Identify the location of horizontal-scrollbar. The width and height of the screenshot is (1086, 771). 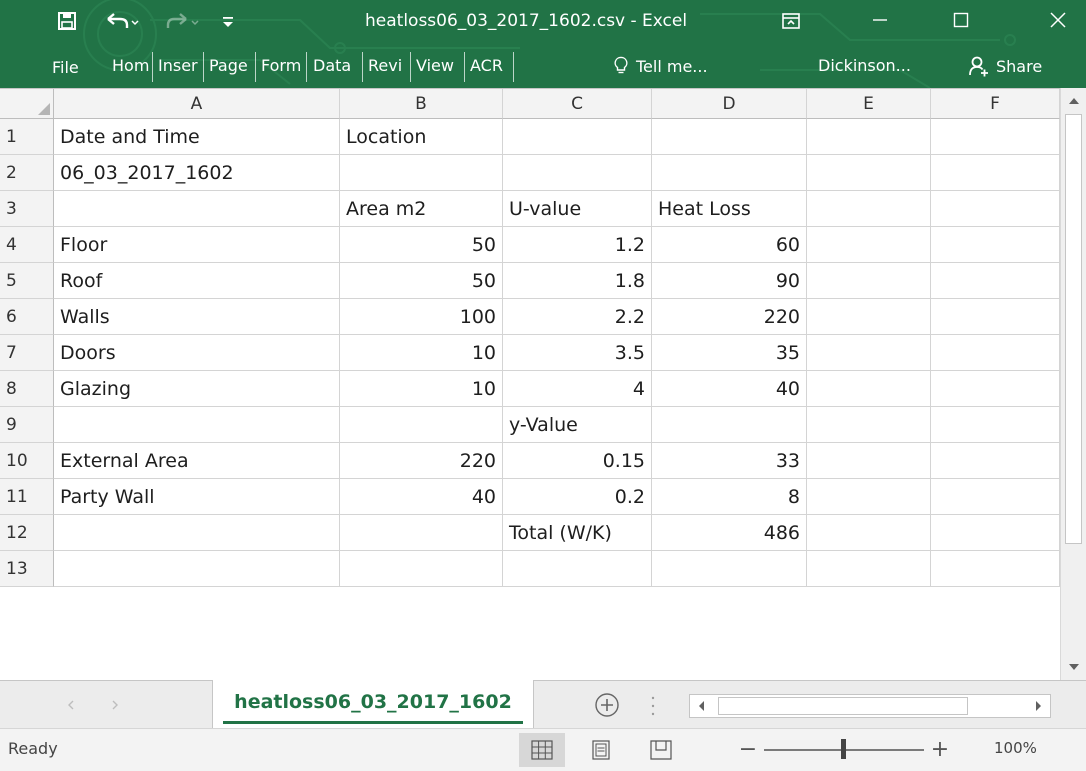
(870, 706).